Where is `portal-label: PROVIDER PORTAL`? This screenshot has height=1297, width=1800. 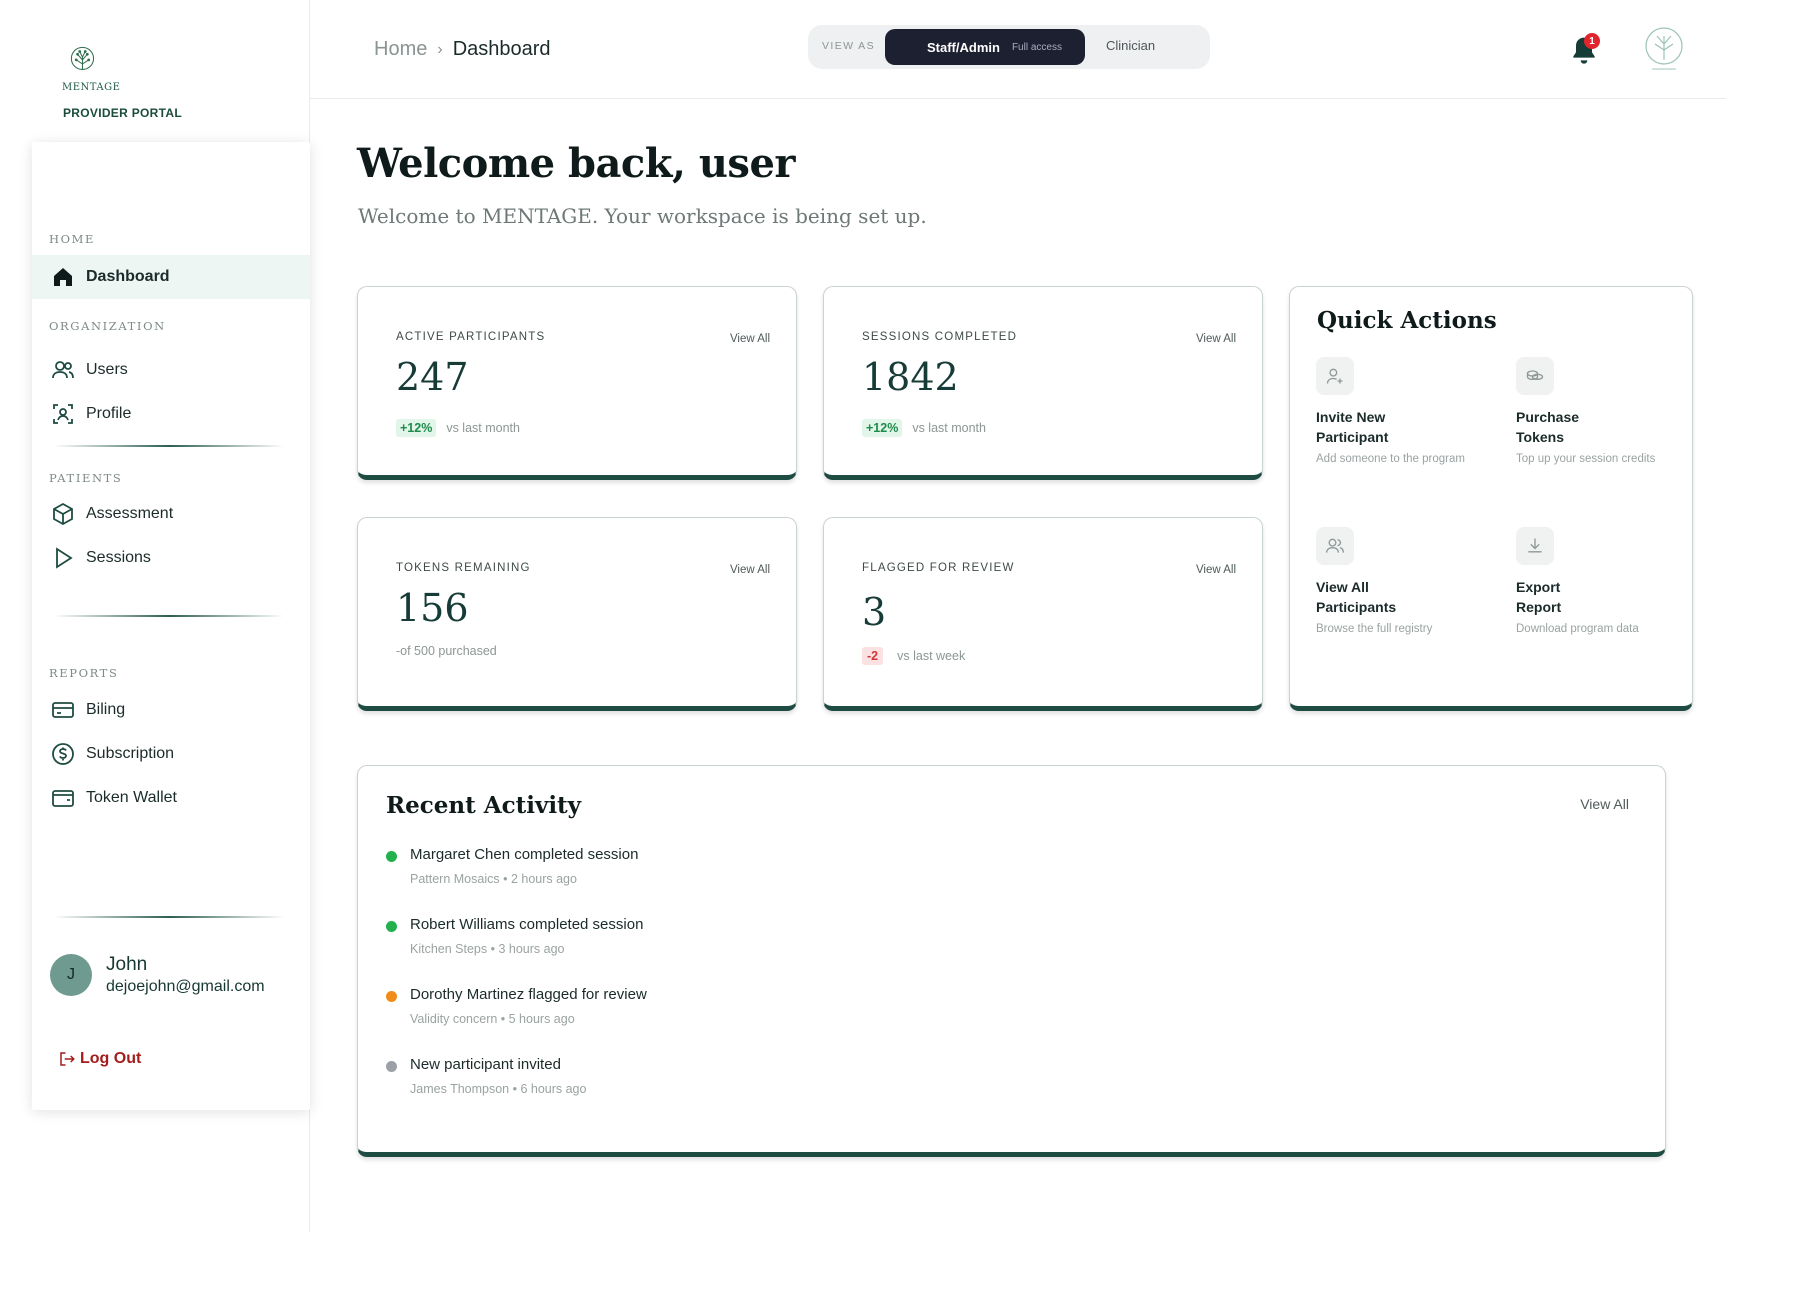
portal-label: PROVIDER PORTAL is located at coordinates (122, 113).